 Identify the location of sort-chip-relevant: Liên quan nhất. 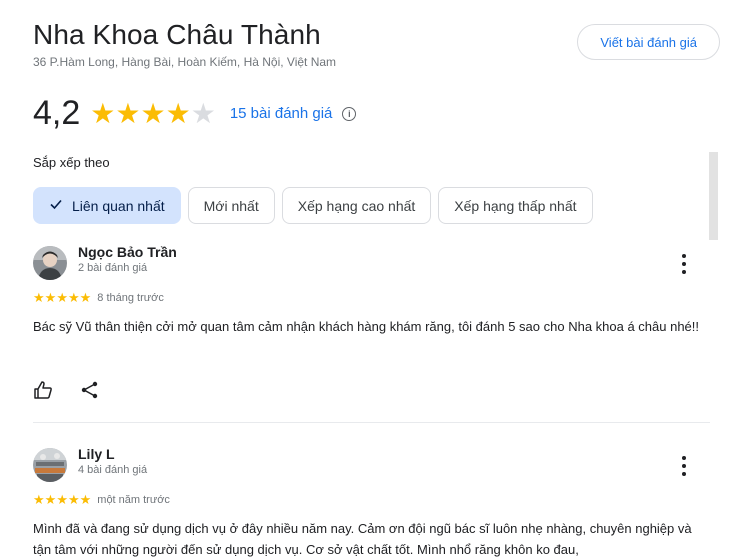
(107, 205).